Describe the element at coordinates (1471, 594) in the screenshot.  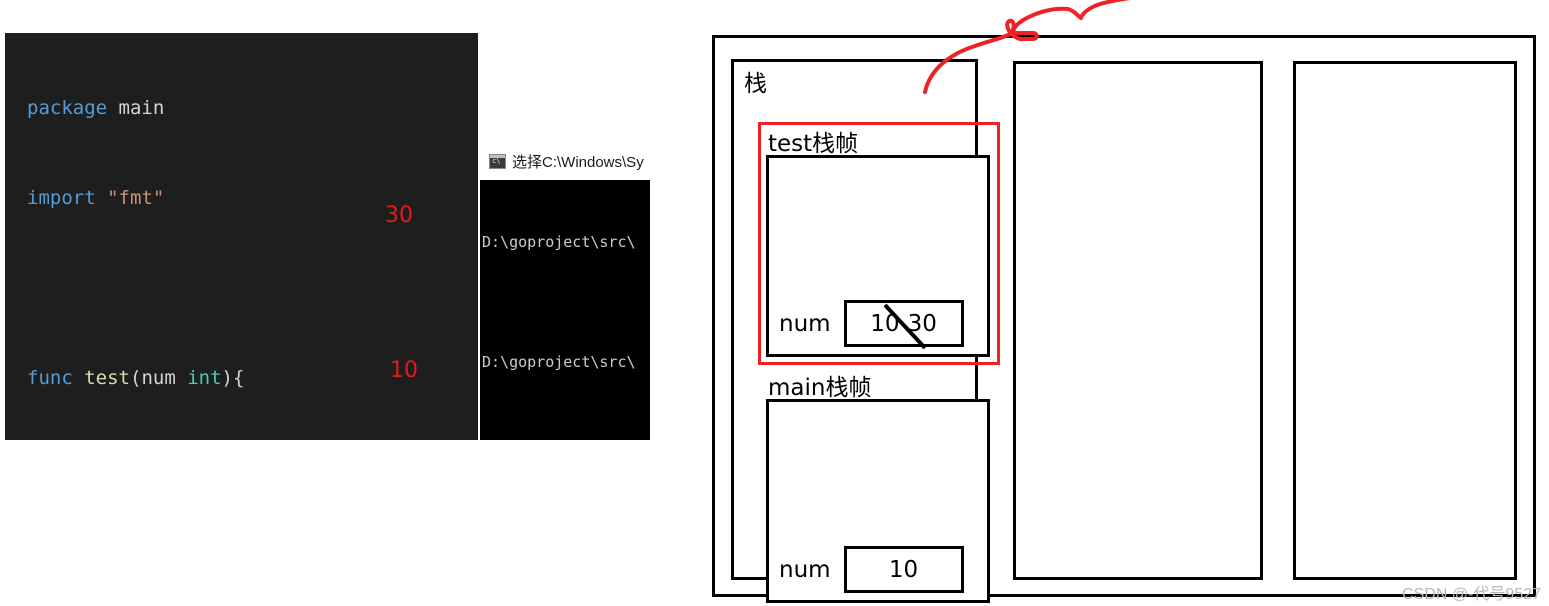
I see `csdn-watermark: CSDN @-代号9527` at that location.